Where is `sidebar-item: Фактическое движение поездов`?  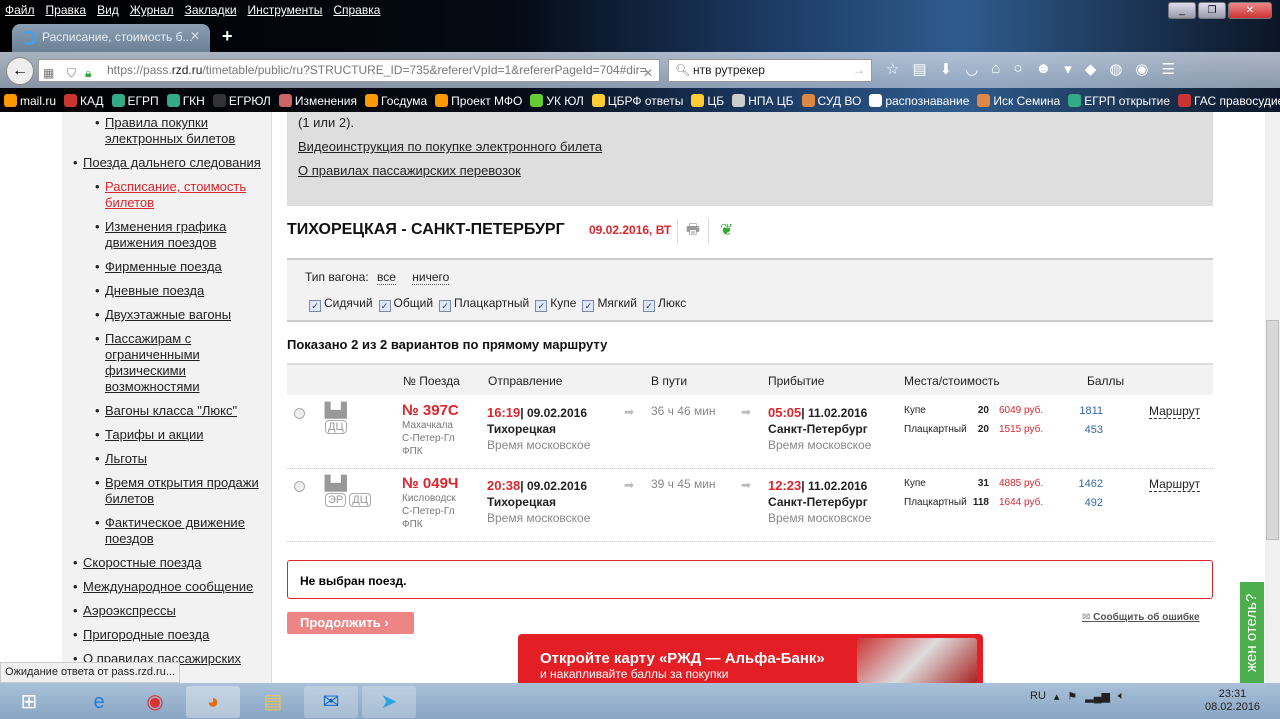 sidebar-item: Фактическое движение поездов is located at coordinates (166, 531).